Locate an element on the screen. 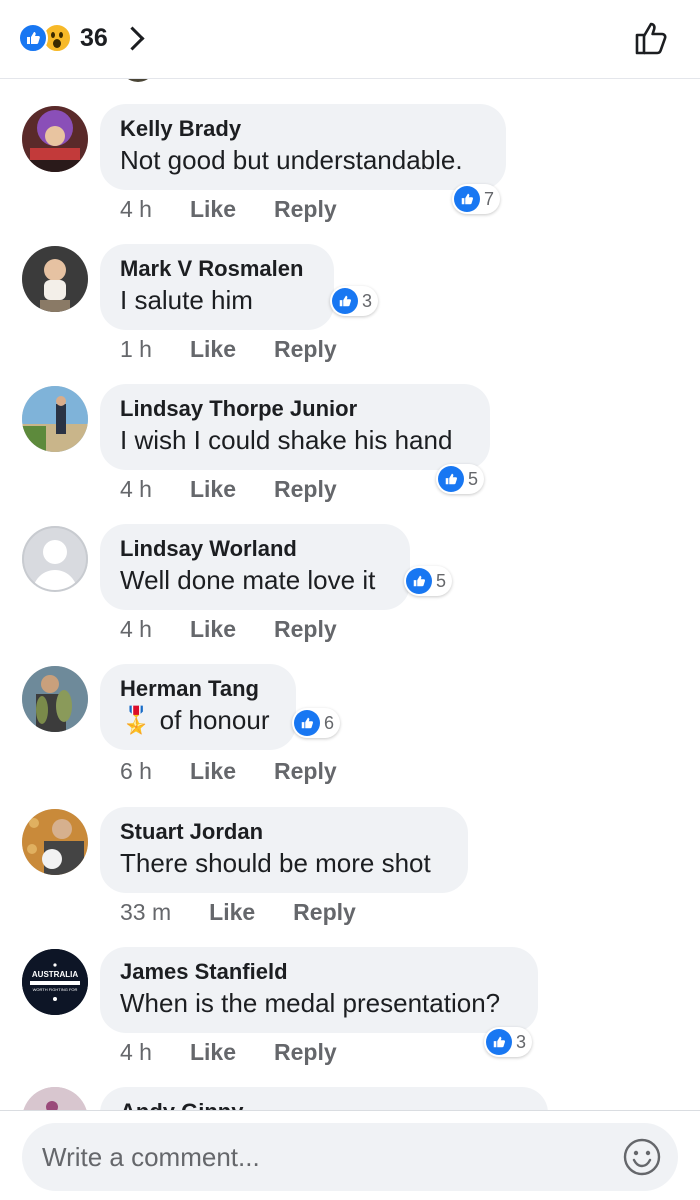  comment-bubble: Herman Tang 🎖️ of honour is located at coordinates (198, 707).